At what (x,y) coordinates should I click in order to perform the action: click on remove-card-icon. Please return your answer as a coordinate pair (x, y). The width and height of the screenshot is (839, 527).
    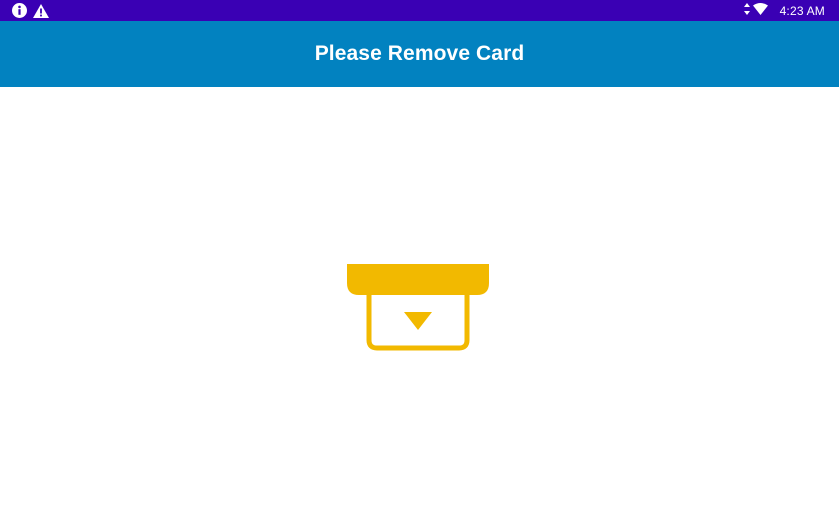
    Looking at the image, I should click on (418, 310).